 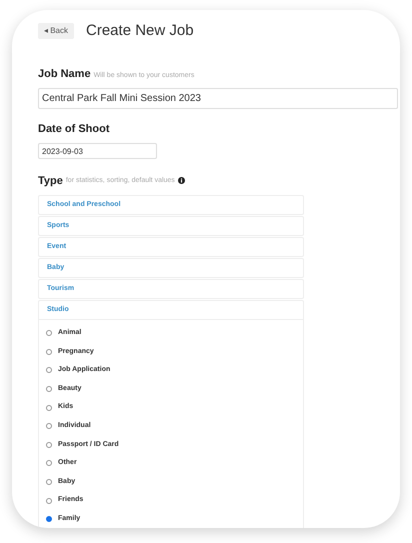 What do you see at coordinates (74, 129) in the screenshot?
I see `field-label: Date of Shoot` at bounding box center [74, 129].